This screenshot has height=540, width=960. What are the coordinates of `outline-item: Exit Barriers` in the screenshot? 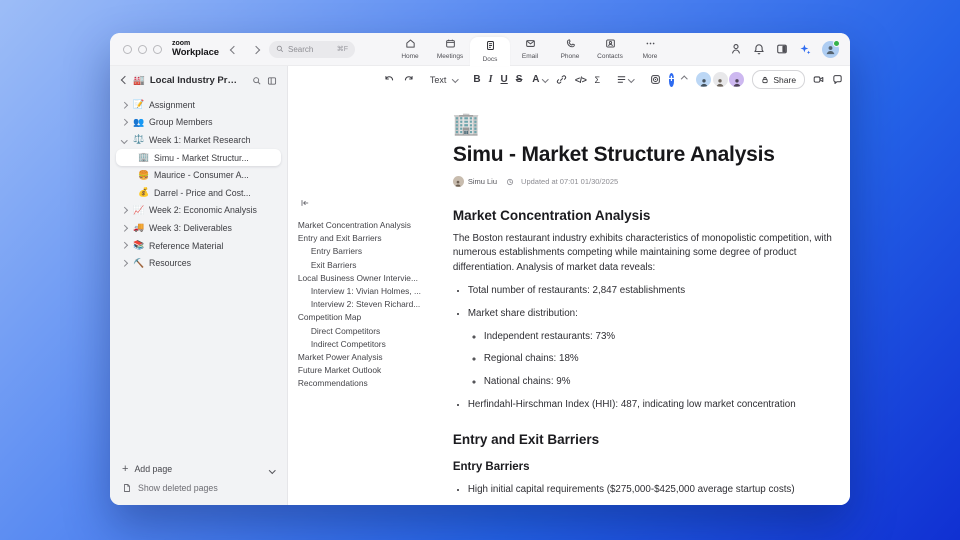 It's located at (374, 265).